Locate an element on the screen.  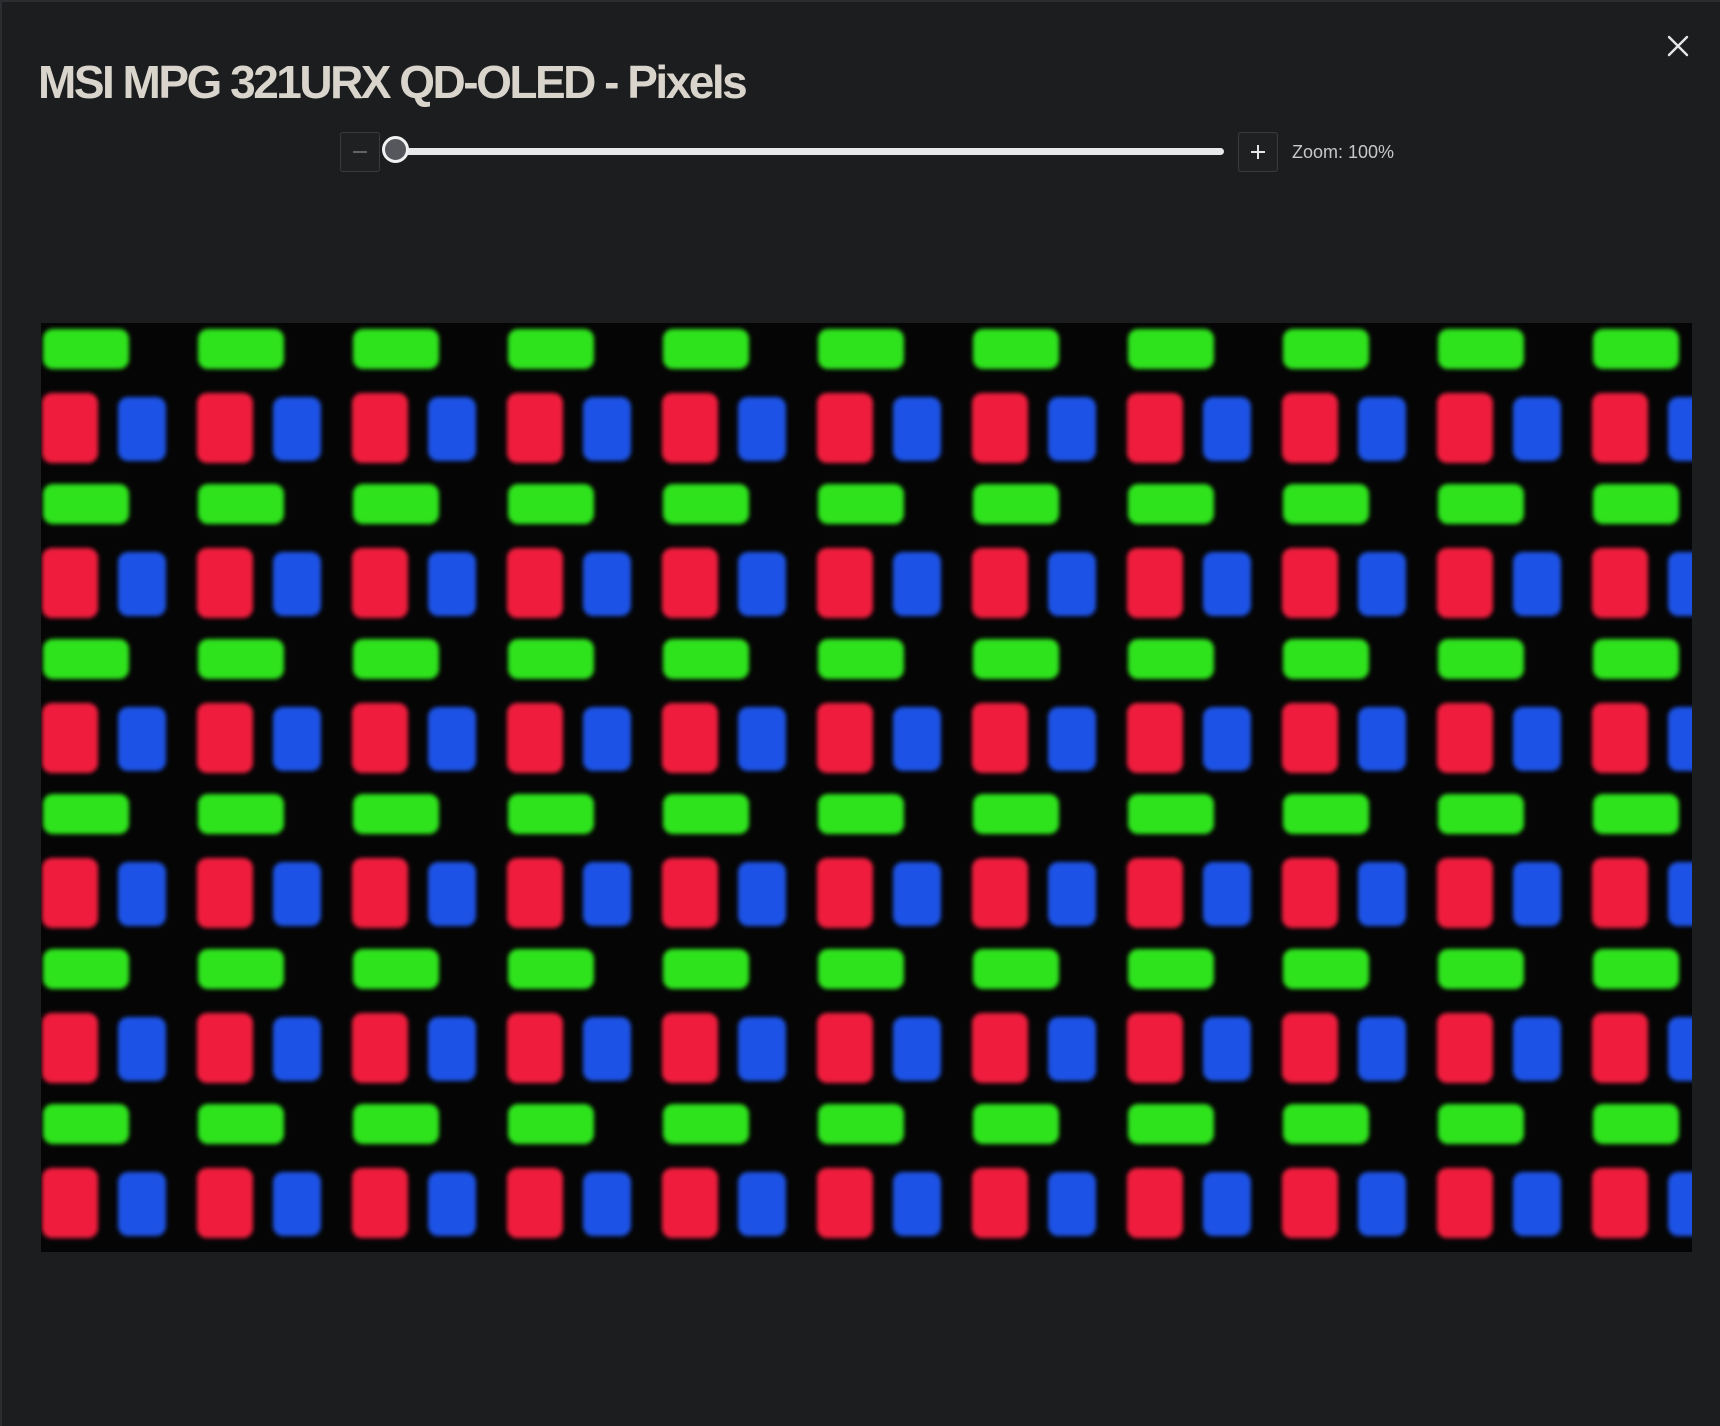
zoom-in-button is located at coordinates (1258, 152).